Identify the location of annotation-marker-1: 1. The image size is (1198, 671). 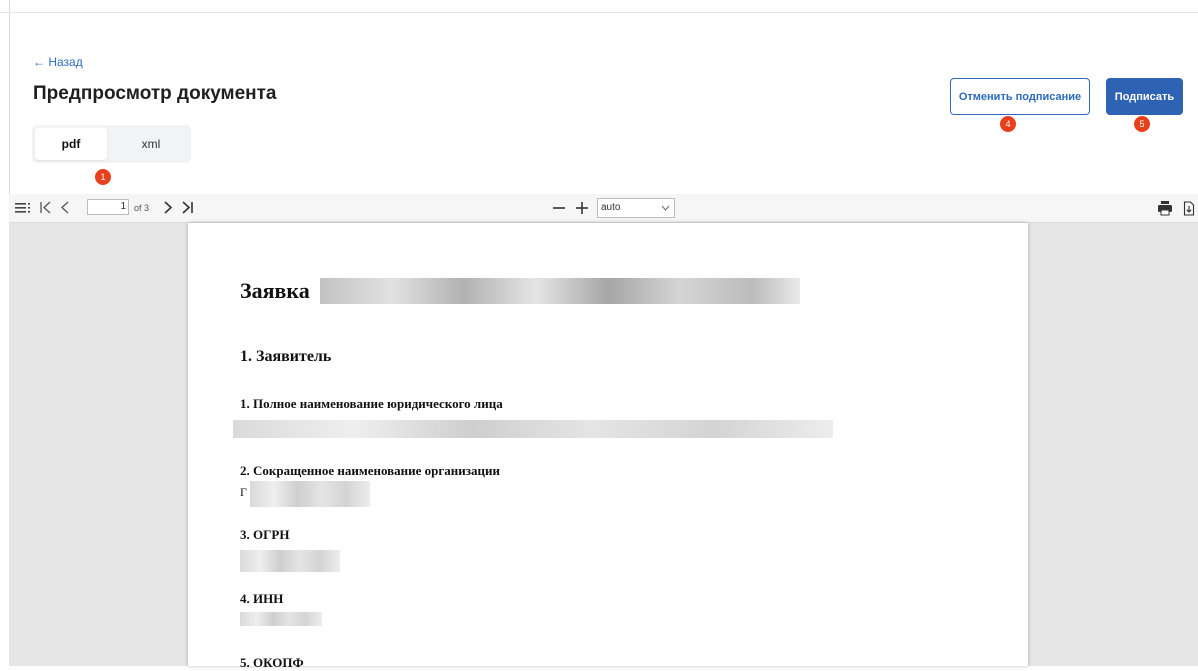
(103, 177).